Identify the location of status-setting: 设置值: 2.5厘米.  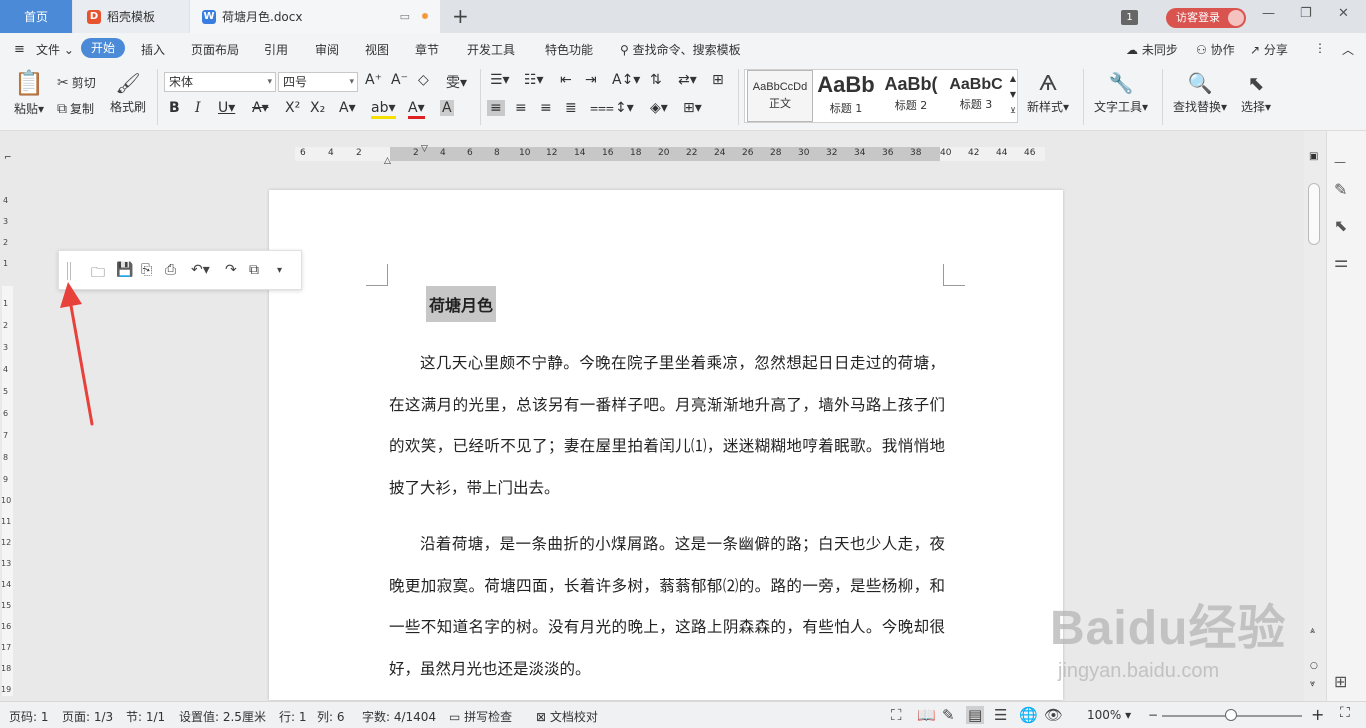
(222, 716).